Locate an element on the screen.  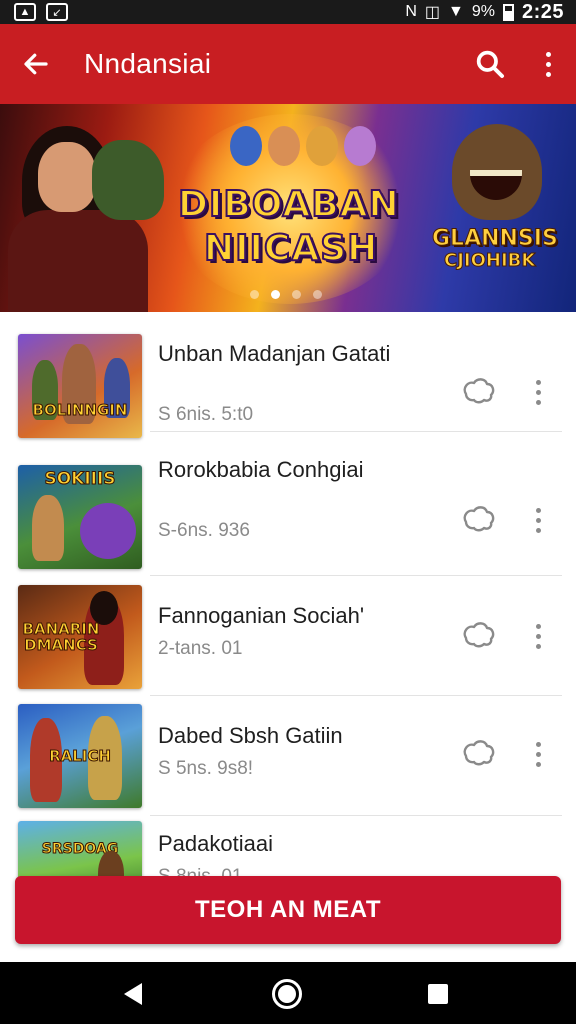
list-item: SOKIIIS Rorokbabia Conhgiai S-6ns. 936 is located at coordinates (288, 516).